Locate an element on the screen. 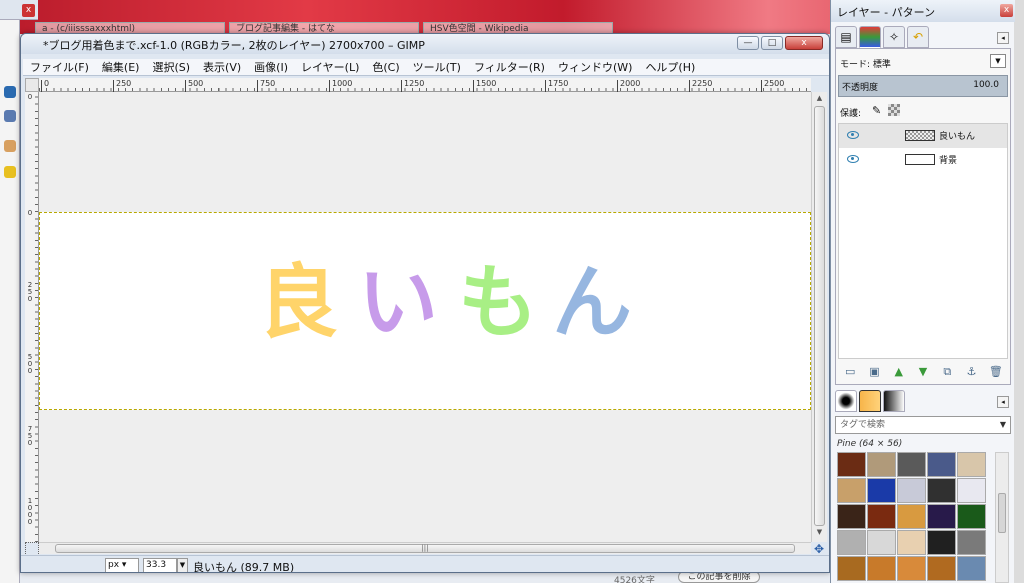 This screenshot has width=1024, height=583. brush-tool-icon is located at coordinates (10, 146).